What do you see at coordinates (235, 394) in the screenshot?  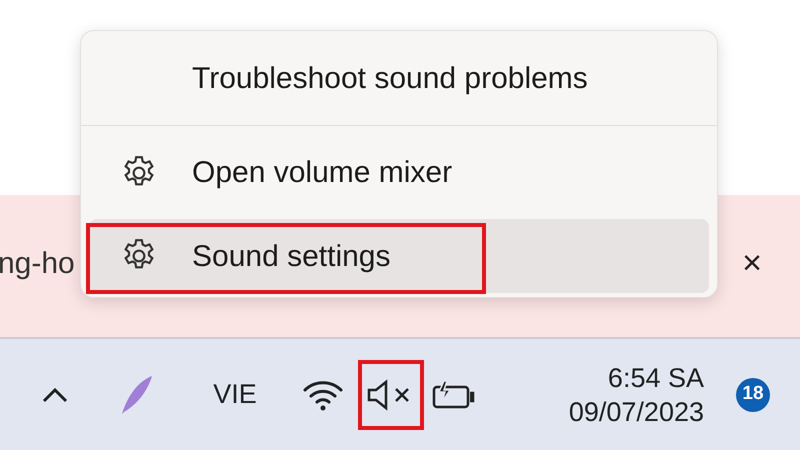 I see `language-indicator: VIE` at bounding box center [235, 394].